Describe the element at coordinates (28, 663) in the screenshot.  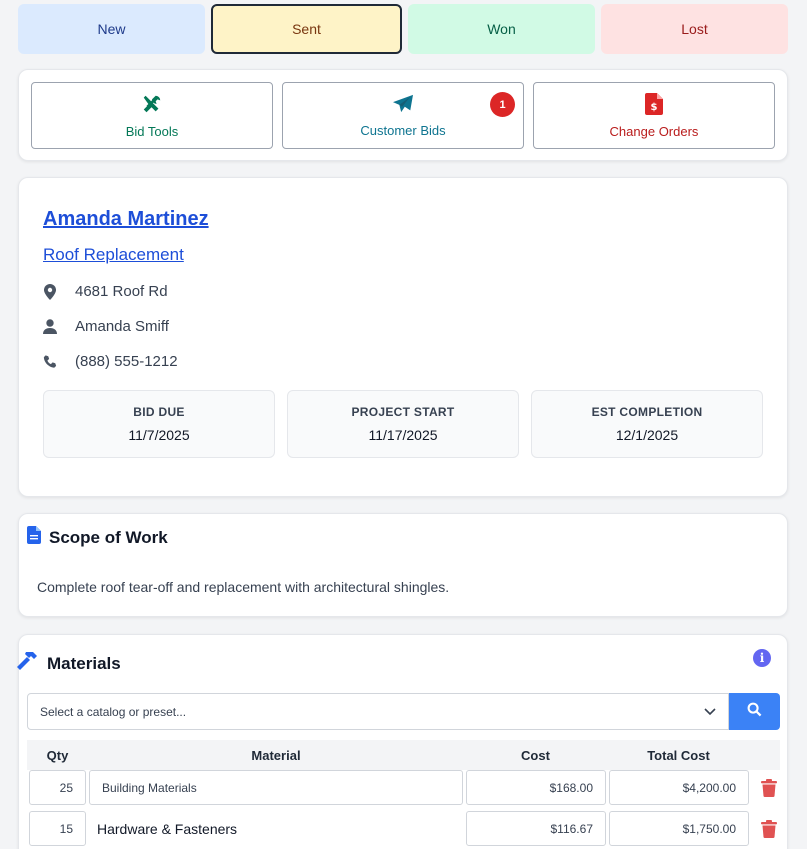
I see `hammer-icon` at that location.